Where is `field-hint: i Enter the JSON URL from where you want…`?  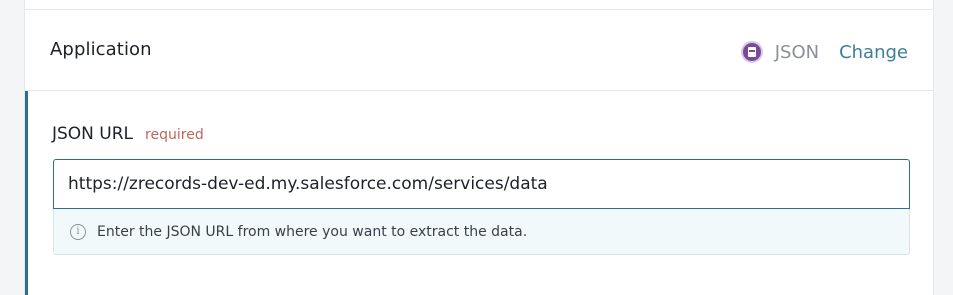
field-hint: i Enter the JSON URL from where you want… is located at coordinates (481, 232).